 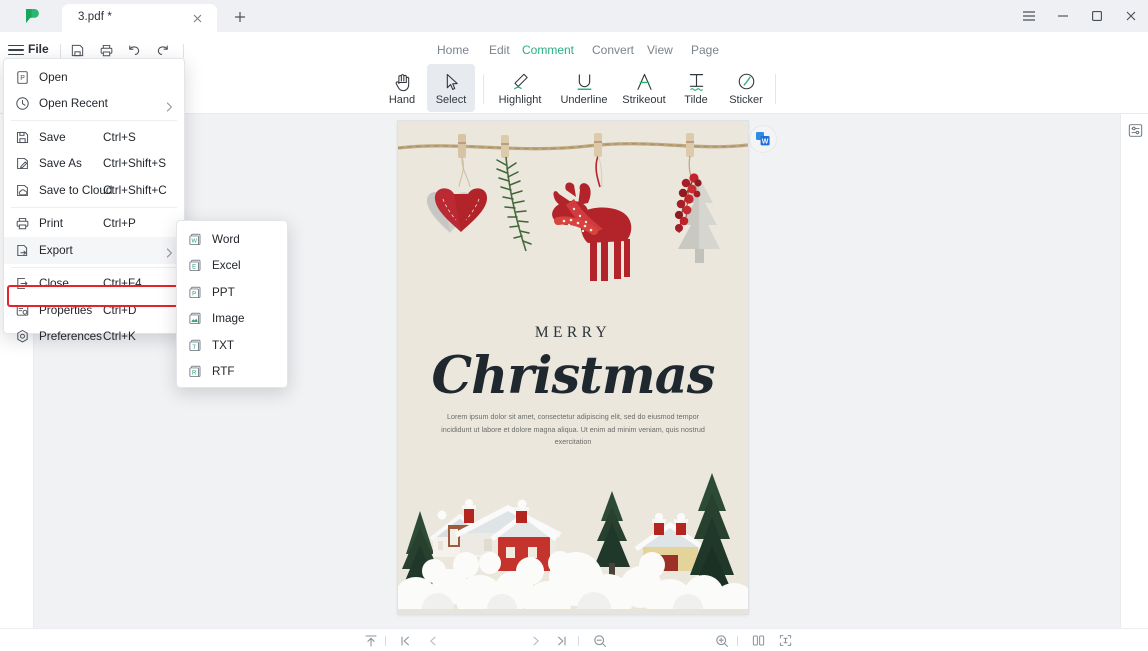 What do you see at coordinates (197, 18) in the screenshot?
I see `tab-close-icon` at bounding box center [197, 18].